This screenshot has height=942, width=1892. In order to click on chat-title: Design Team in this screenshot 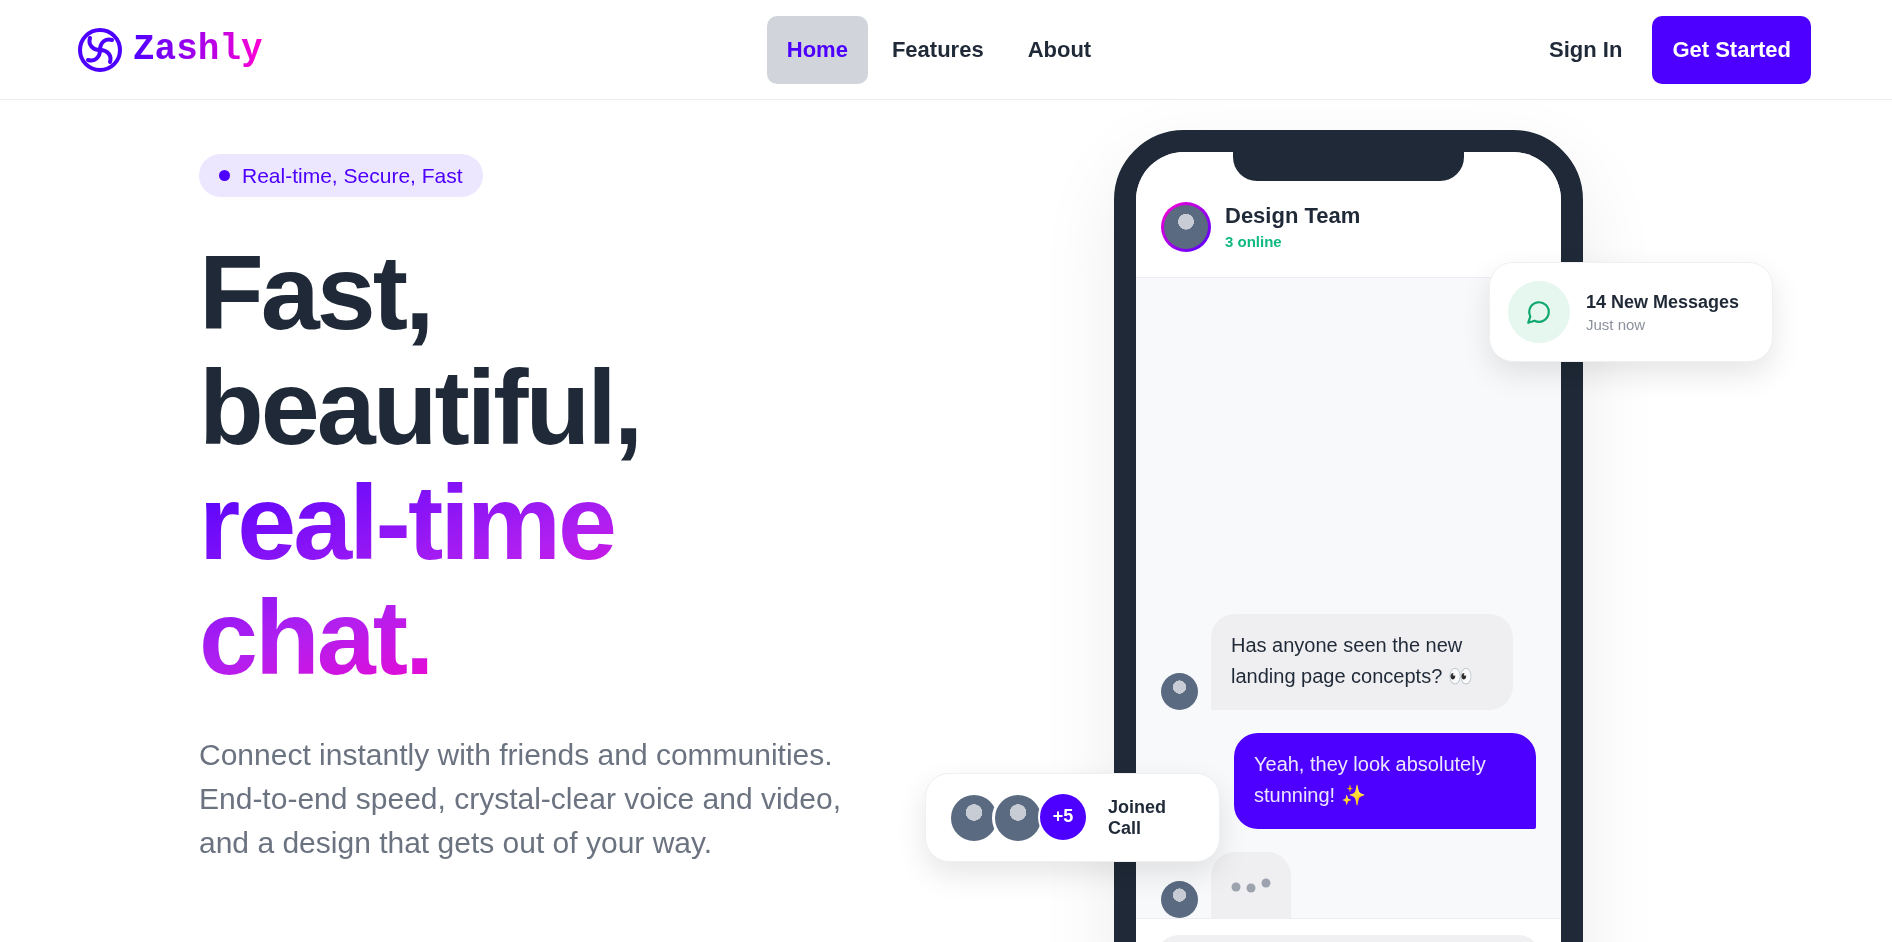, I will do `click(1293, 216)`.